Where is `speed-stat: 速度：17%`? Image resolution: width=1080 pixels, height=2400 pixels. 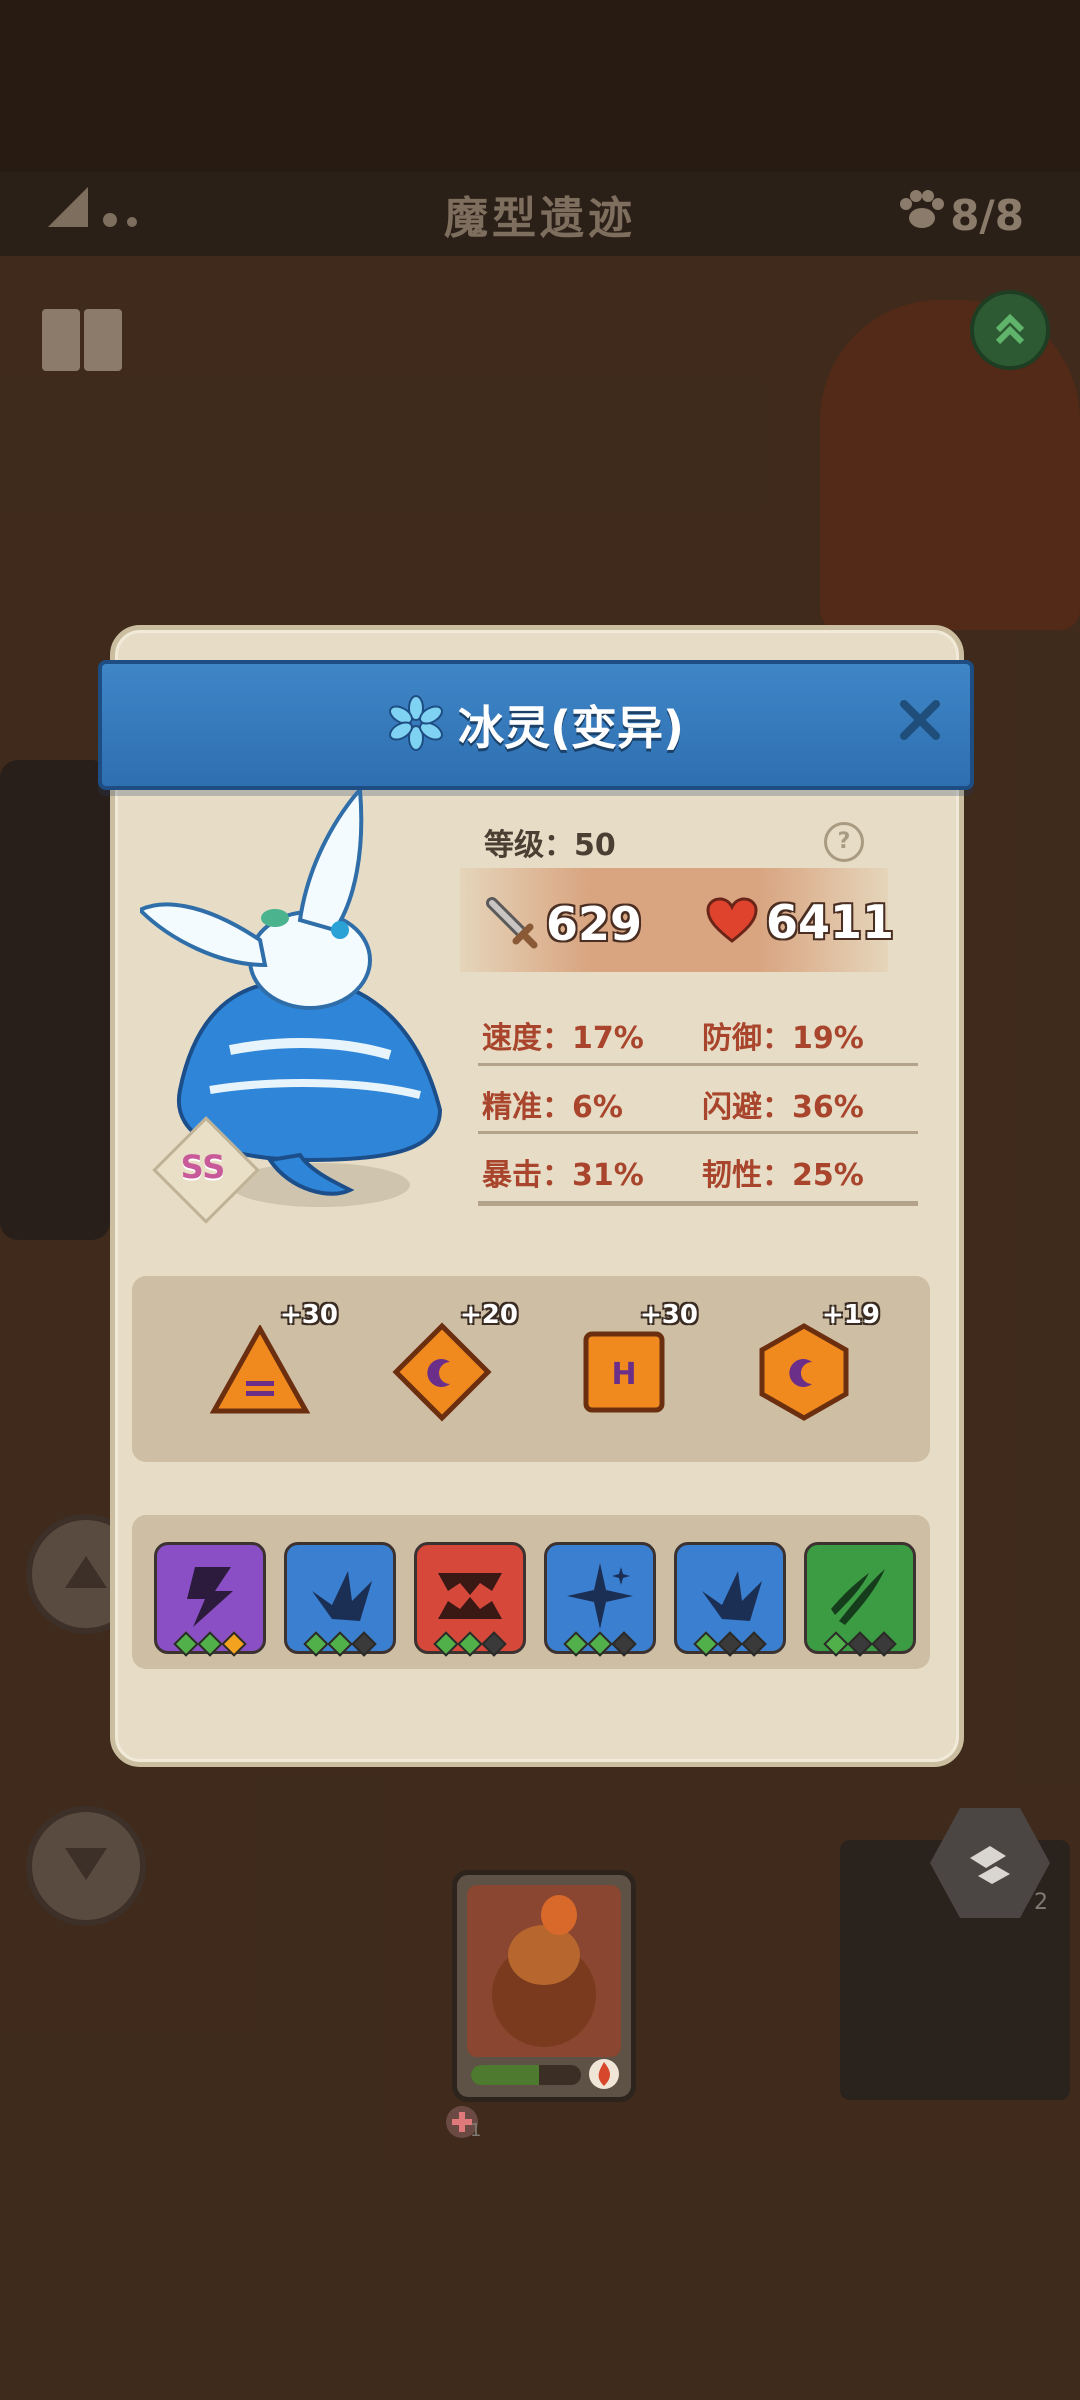
speed-stat: 速度：17% is located at coordinates (563, 1038).